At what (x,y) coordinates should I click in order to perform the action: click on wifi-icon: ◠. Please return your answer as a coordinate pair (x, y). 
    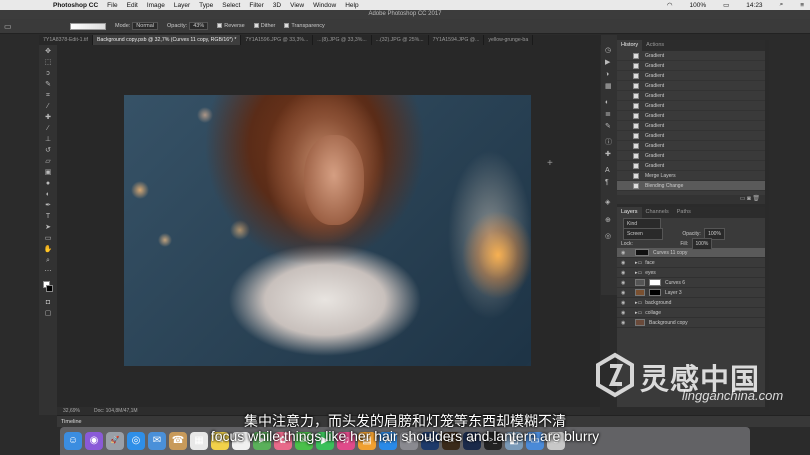
    Looking at the image, I should click on (670, 5).